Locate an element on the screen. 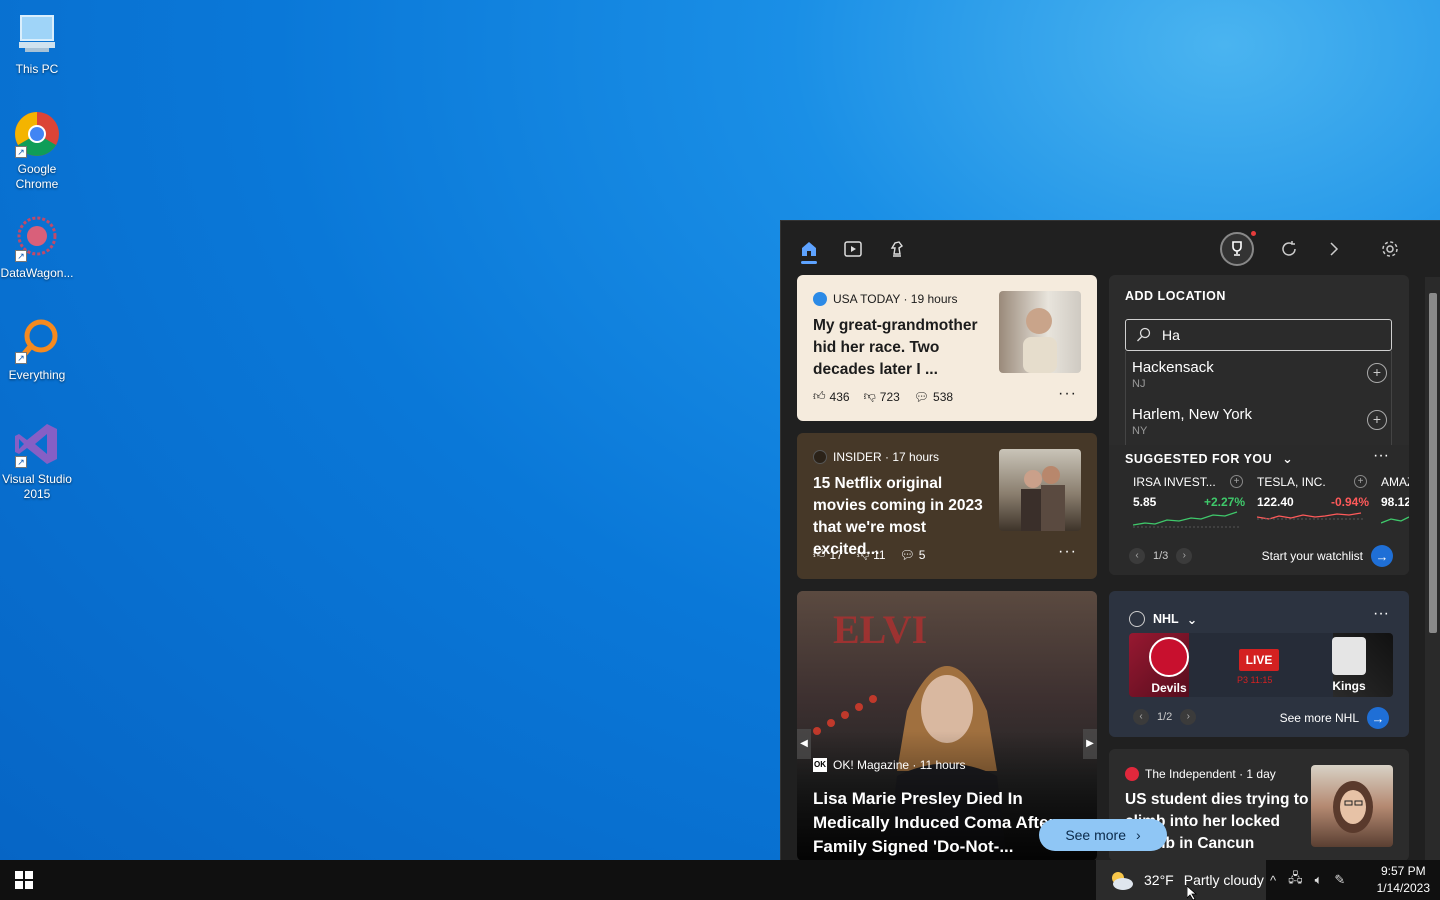 The height and width of the screenshot is (900, 1440). system-tray: ^ 🖧︎ 🔈︎ ✎ is located at coordinates (1307, 880).